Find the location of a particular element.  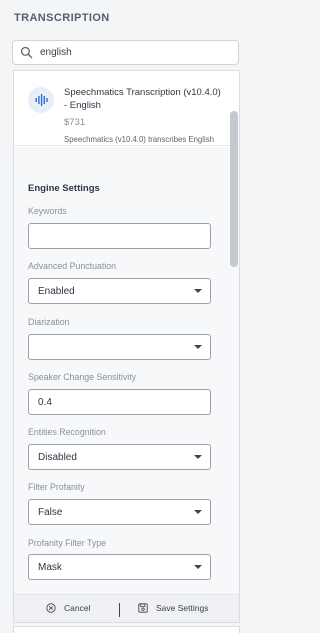

profanity-filter-type-value: Mask is located at coordinates (50, 567).